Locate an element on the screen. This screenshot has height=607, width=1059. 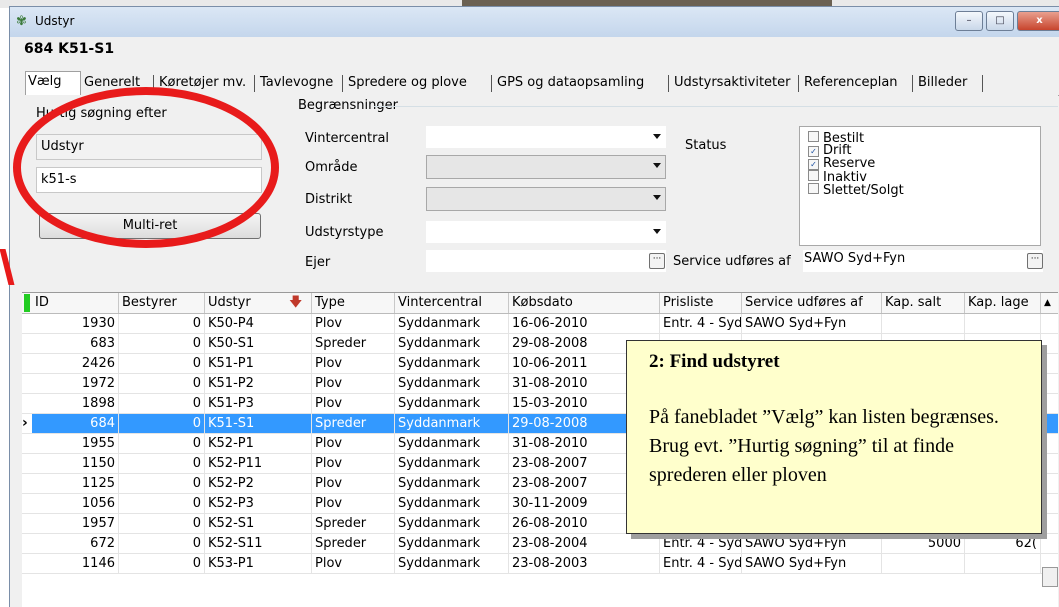
column-udstyr: Udstyr 🡇 is located at coordinates (258, 303).